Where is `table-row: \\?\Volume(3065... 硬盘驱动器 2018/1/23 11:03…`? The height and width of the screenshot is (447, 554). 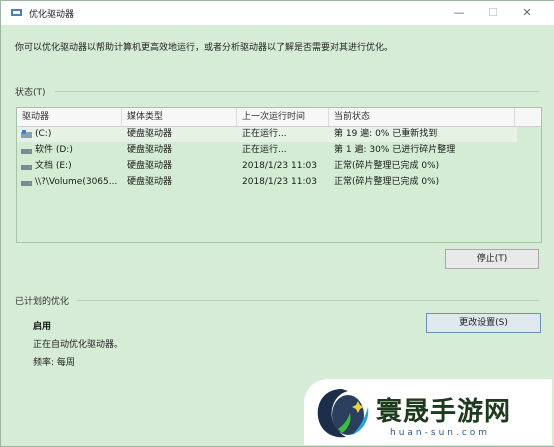
table-row: \\?\Volume(3065... 硬盘驱动器 2018/1/23 11:03… is located at coordinates (267, 182).